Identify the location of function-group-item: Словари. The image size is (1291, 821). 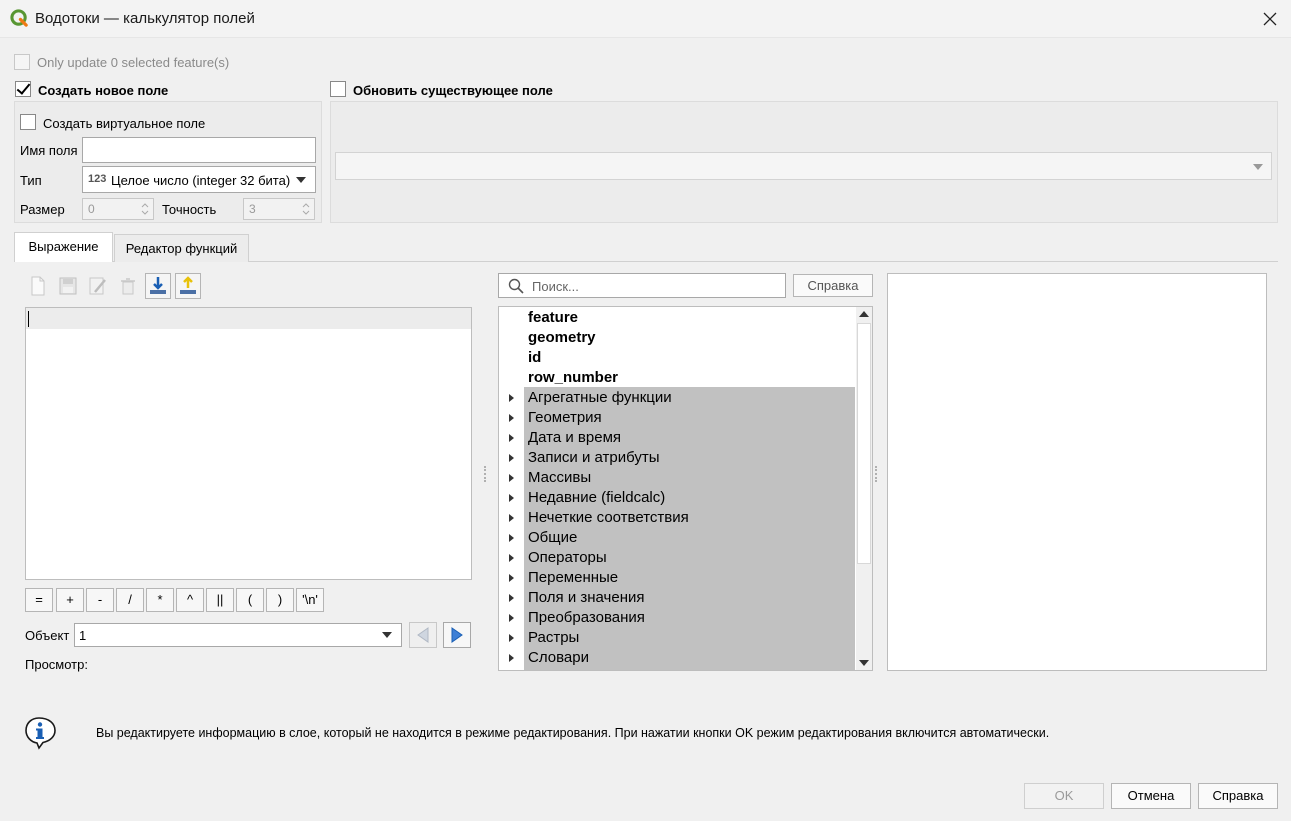
(558, 658).